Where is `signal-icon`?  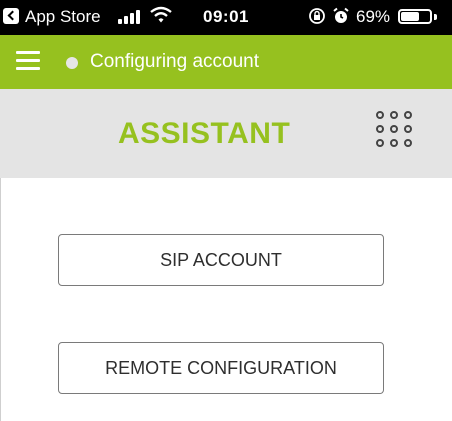 signal-icon is located at coordinates (132, 16).